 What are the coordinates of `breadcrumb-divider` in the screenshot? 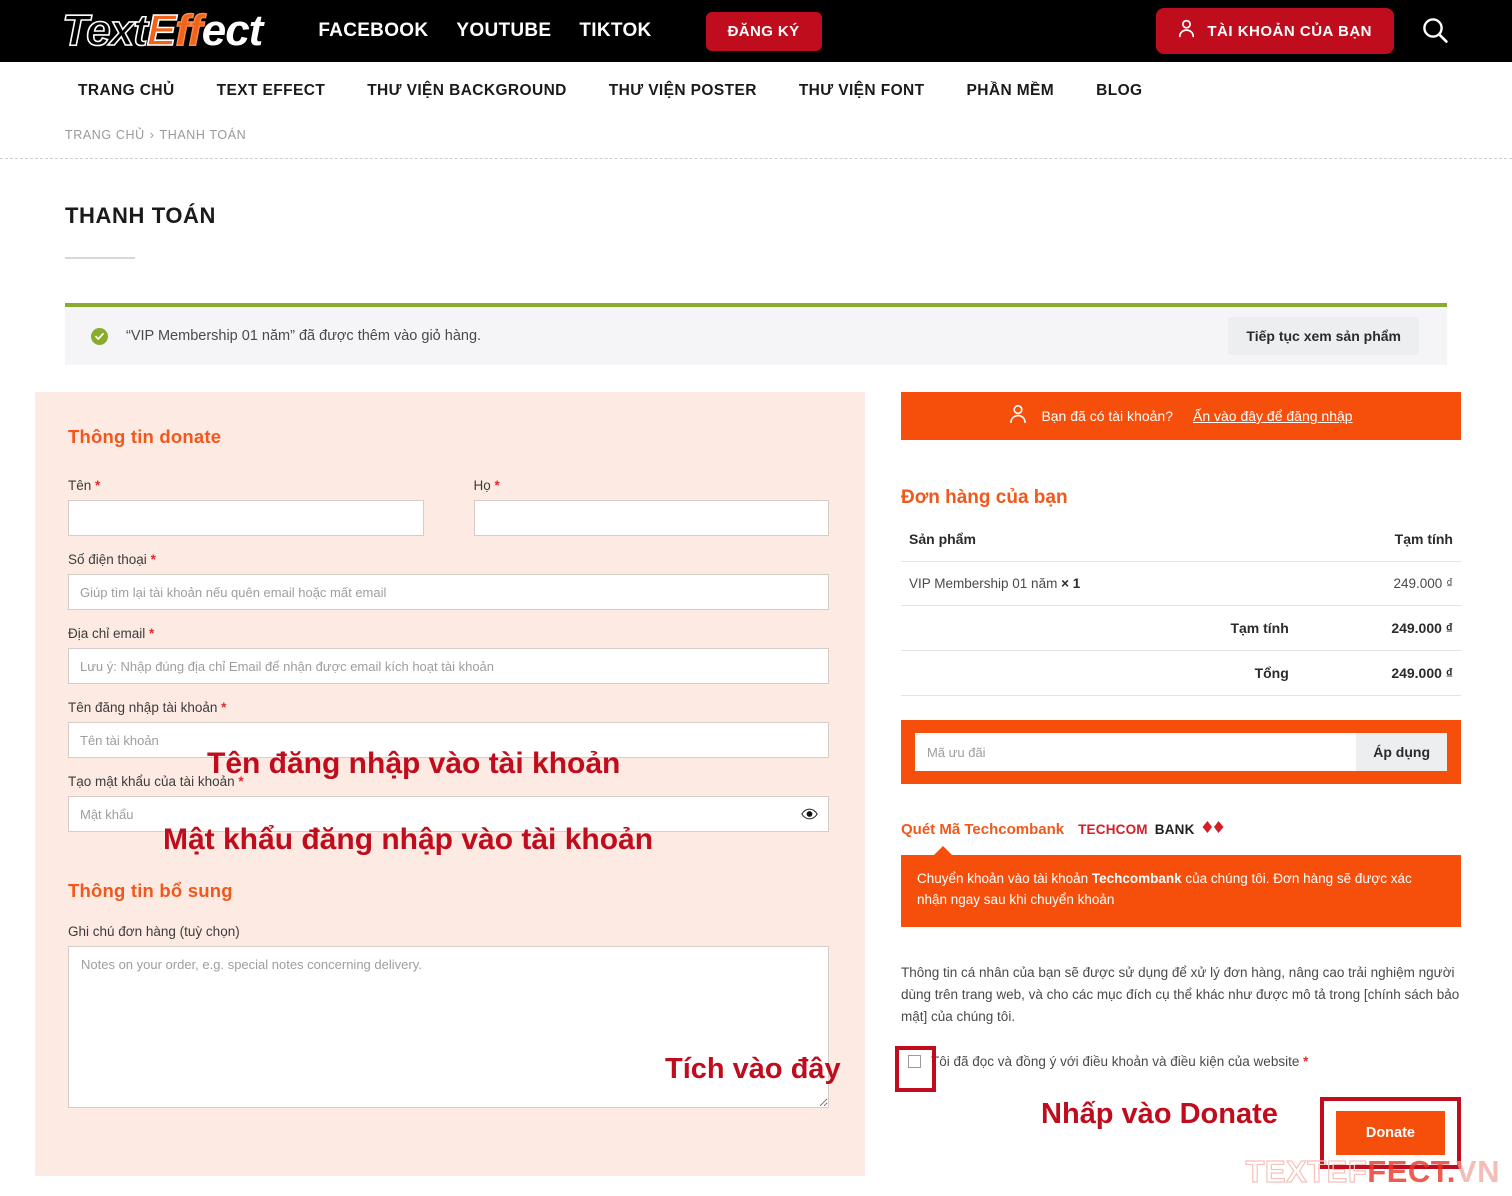 It's located at (756, 158).